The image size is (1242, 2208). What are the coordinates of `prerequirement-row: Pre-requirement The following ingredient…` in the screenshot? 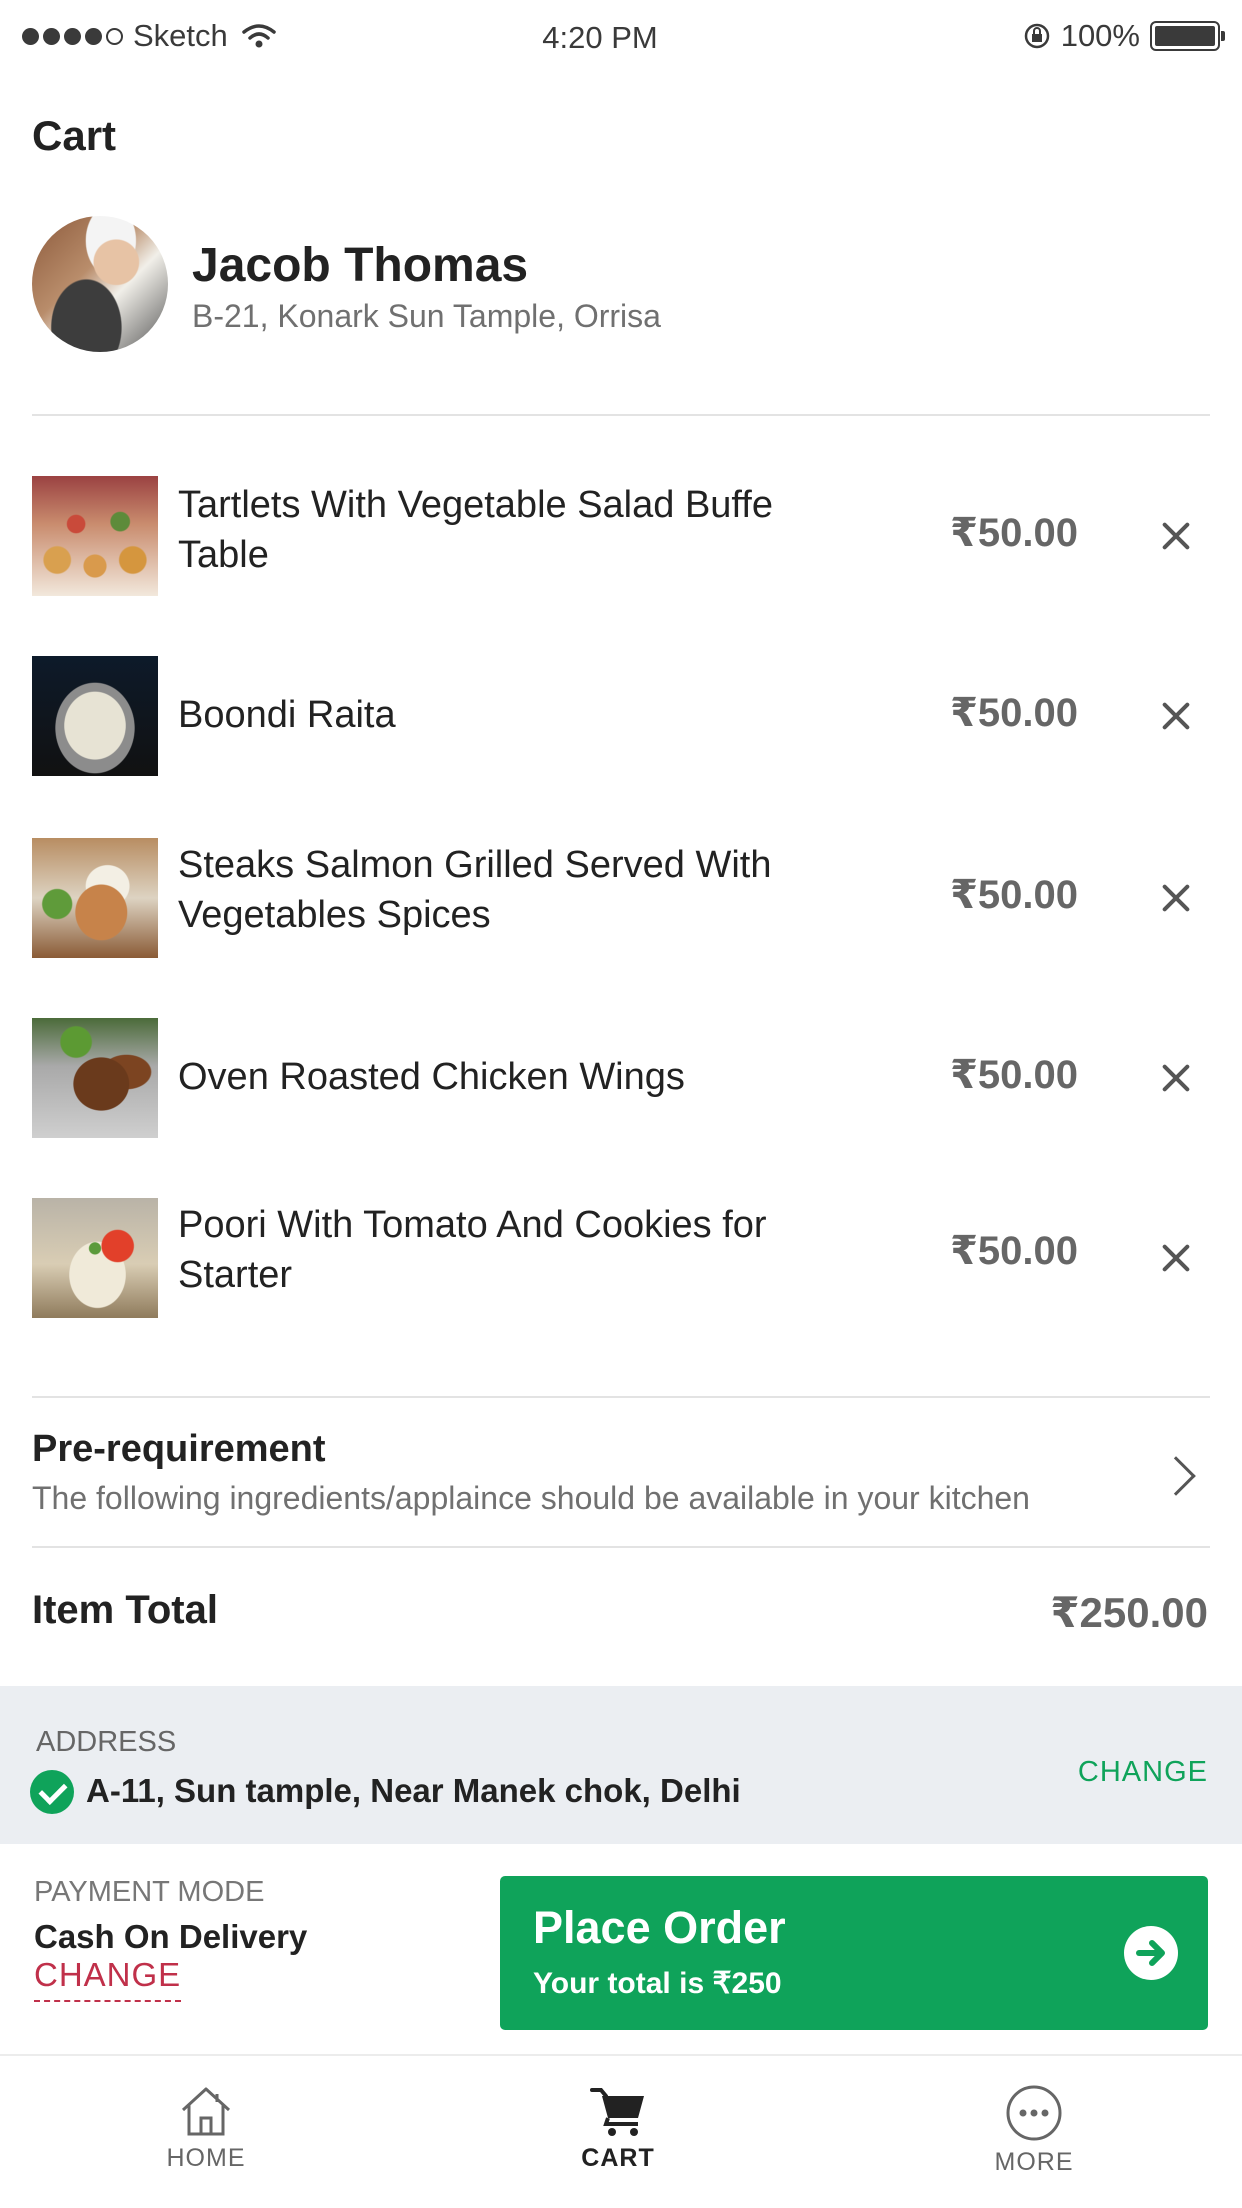 It's located at (621, 1473).